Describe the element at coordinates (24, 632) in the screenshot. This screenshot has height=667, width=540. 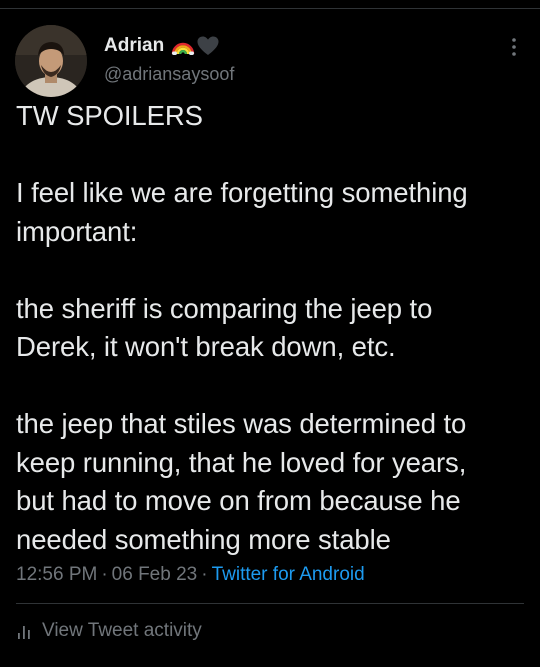
I see `bar-chart-icon` at that location.